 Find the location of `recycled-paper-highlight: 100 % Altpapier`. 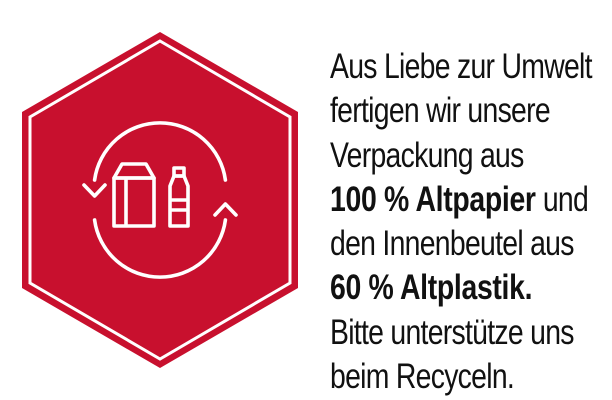

recycled-paper-highlight: 100 % Altpapier is located at coordinates (433, 198).